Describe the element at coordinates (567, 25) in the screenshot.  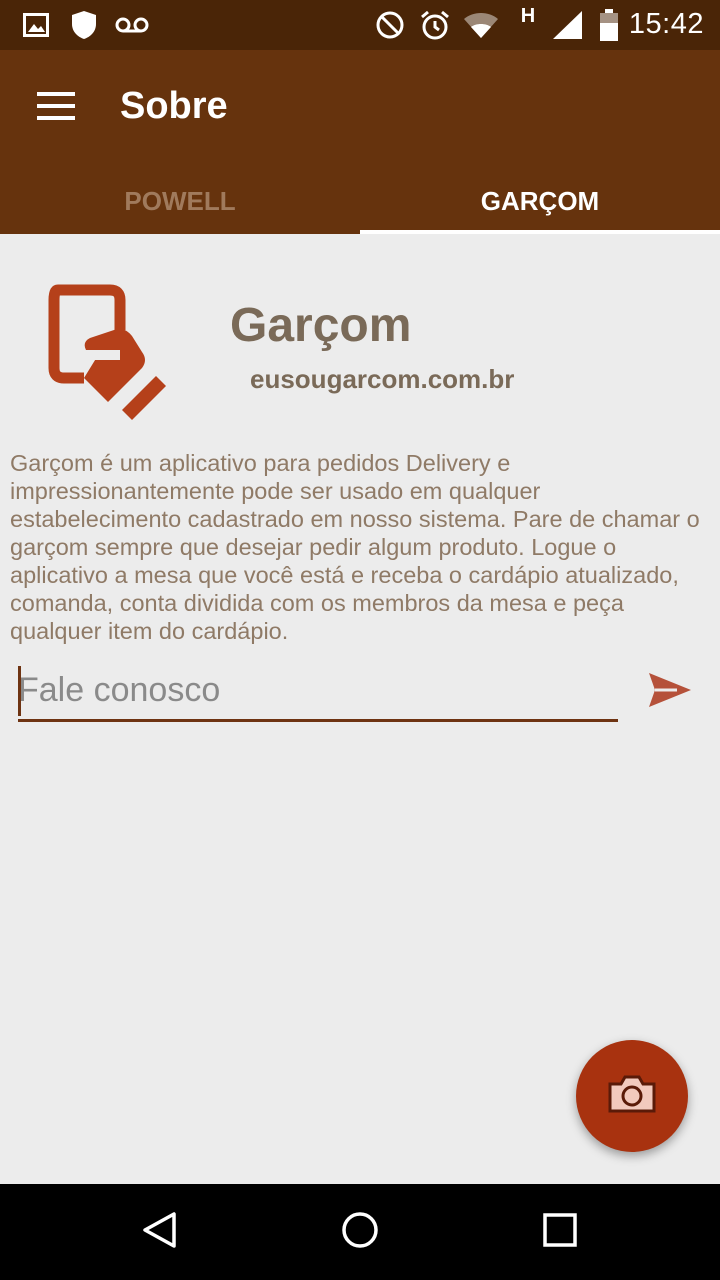
I see `signal-icon` at that location.